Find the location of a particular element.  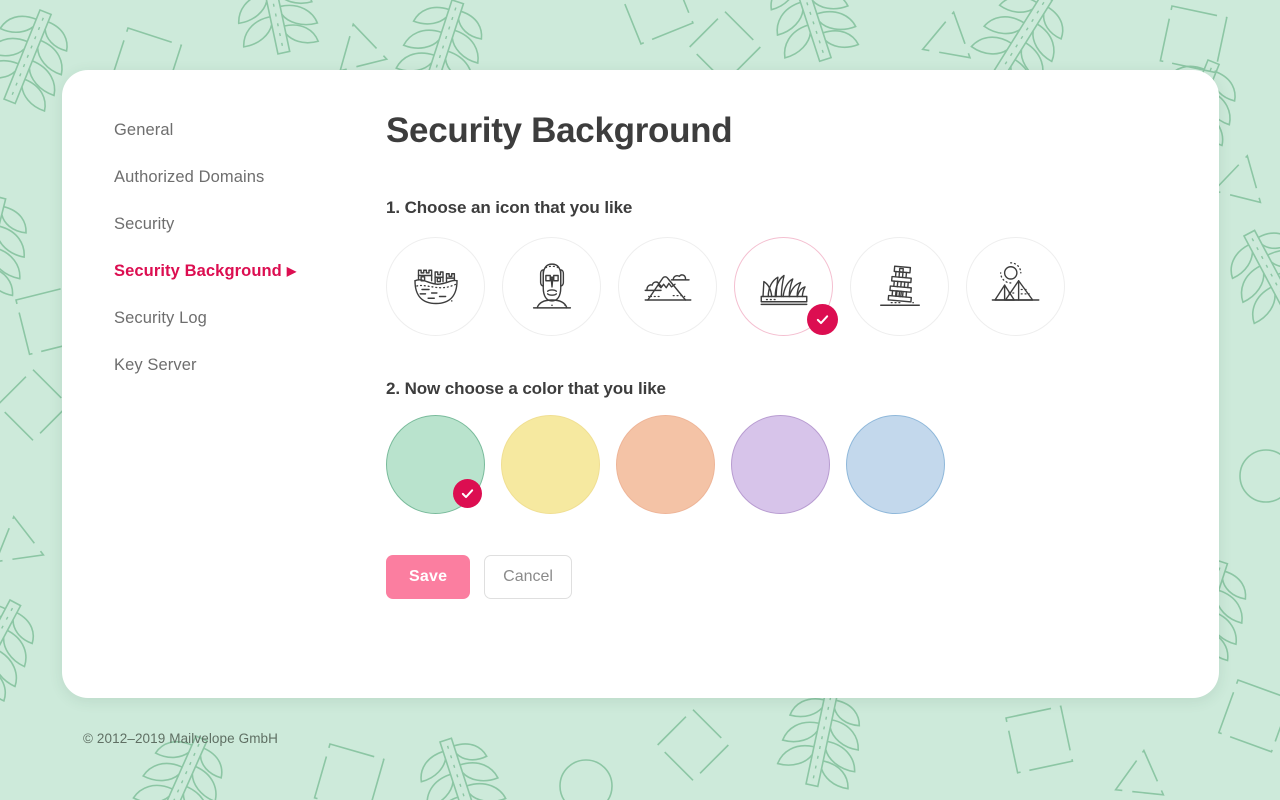

sidebar-item-security-background: Security Background ▶ is located at coordinates (238, 271).